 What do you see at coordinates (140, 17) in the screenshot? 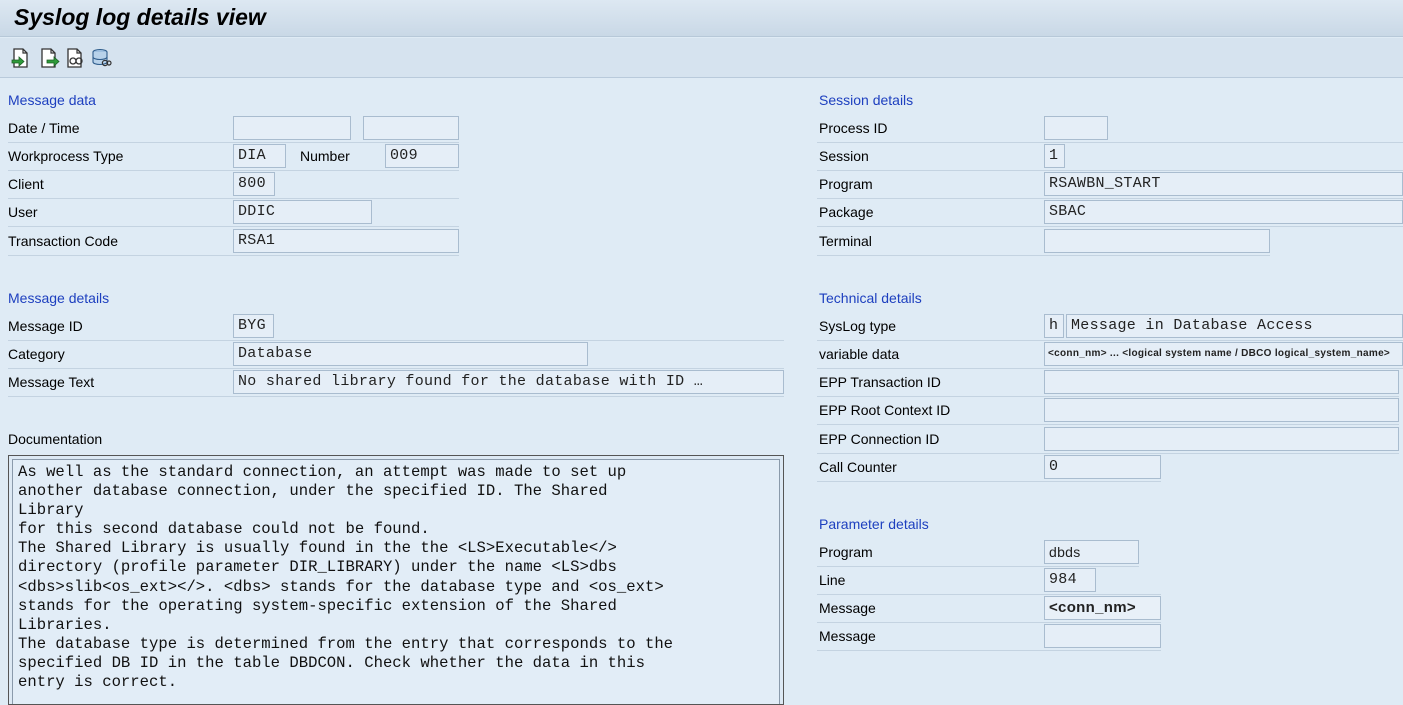
I see `page-title: Syslog log details view` at bounding box center [140, 17].